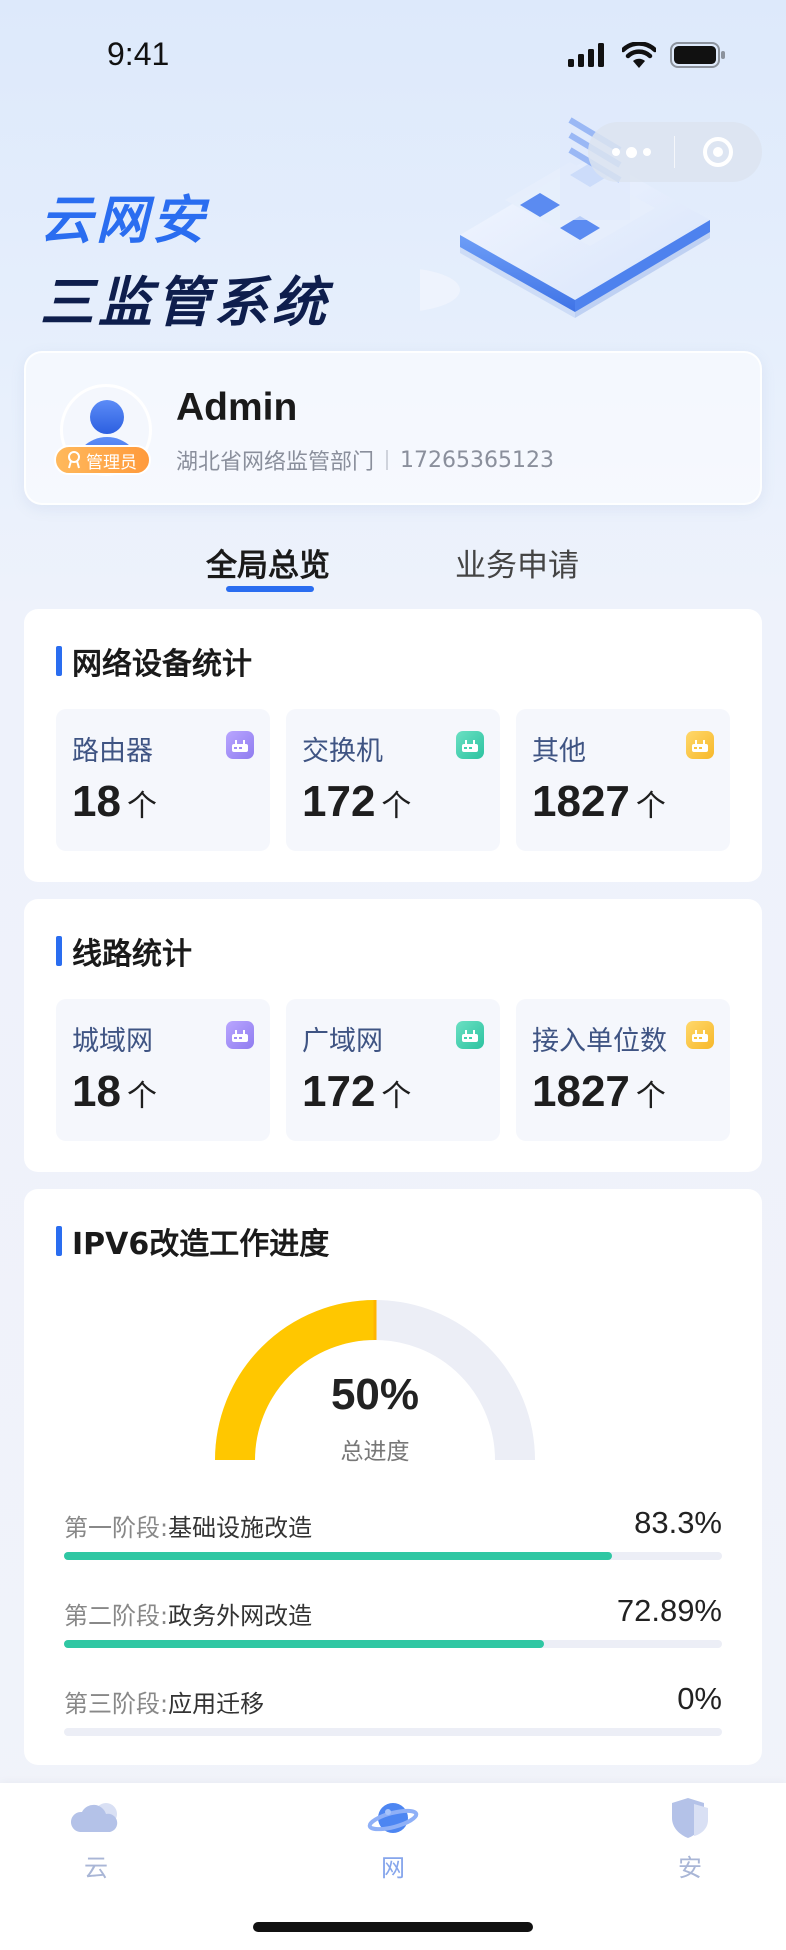  Describe the element at coordinates (699, 1698) in the screenshot. I see `phase-3-value: 0%` at that location.